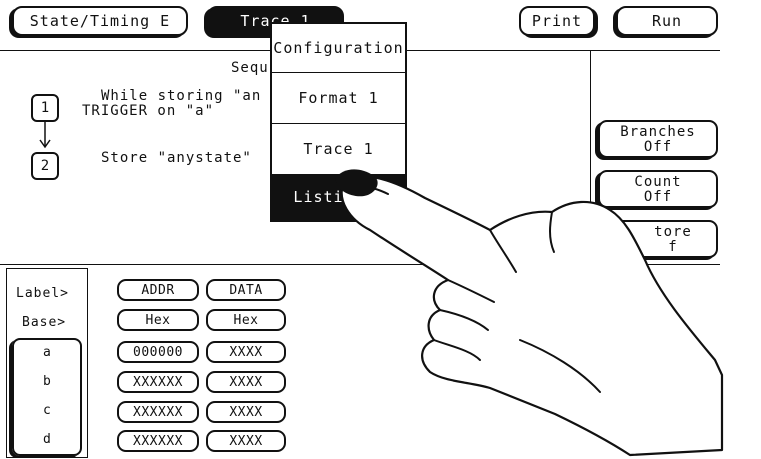  I want to click on state-timing-tab: State/Timing E, so click(100, 21).